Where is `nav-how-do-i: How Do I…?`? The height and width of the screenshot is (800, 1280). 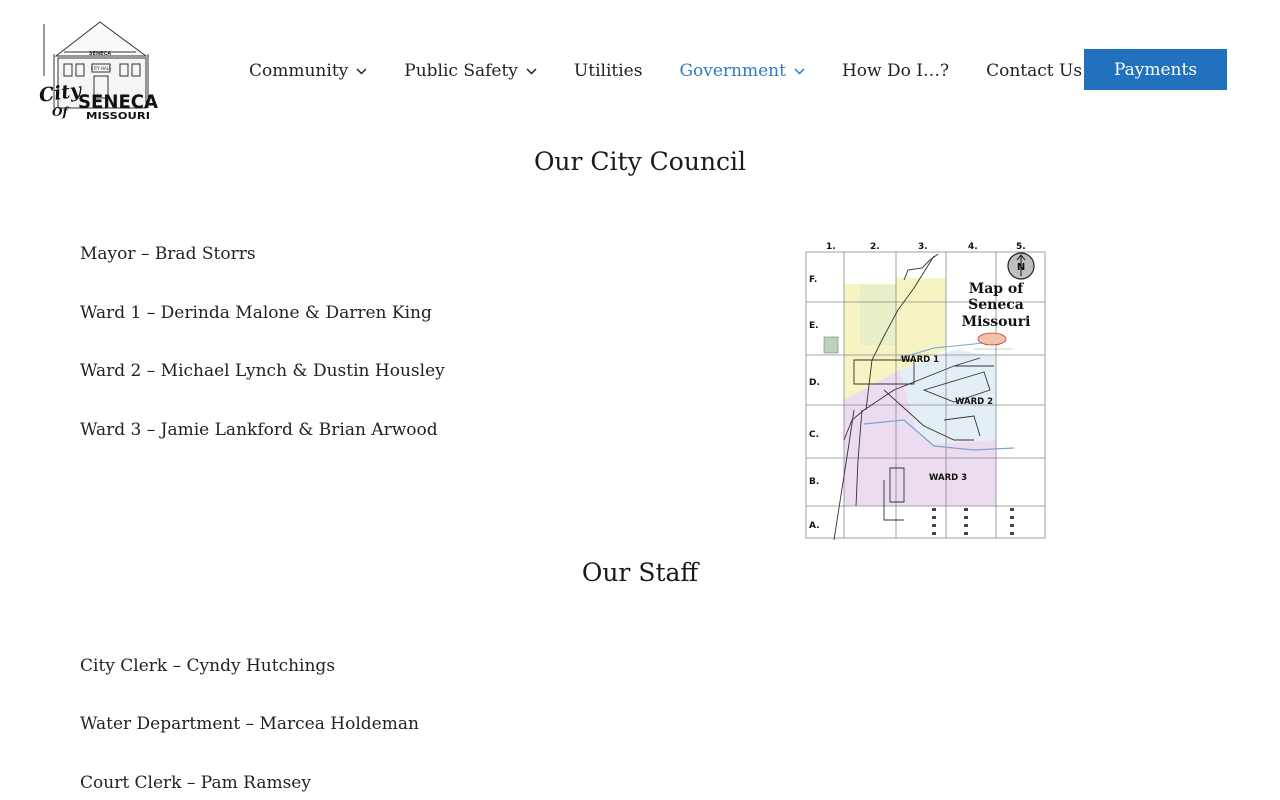 nav-how-do-i: How Do I…? is located at coordinates (895, 71).